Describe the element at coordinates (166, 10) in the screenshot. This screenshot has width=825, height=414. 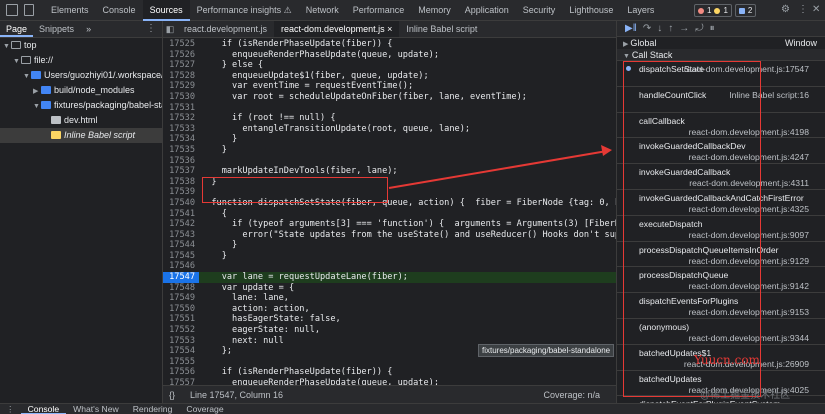
I see `tab-sources: Sources` at that location.